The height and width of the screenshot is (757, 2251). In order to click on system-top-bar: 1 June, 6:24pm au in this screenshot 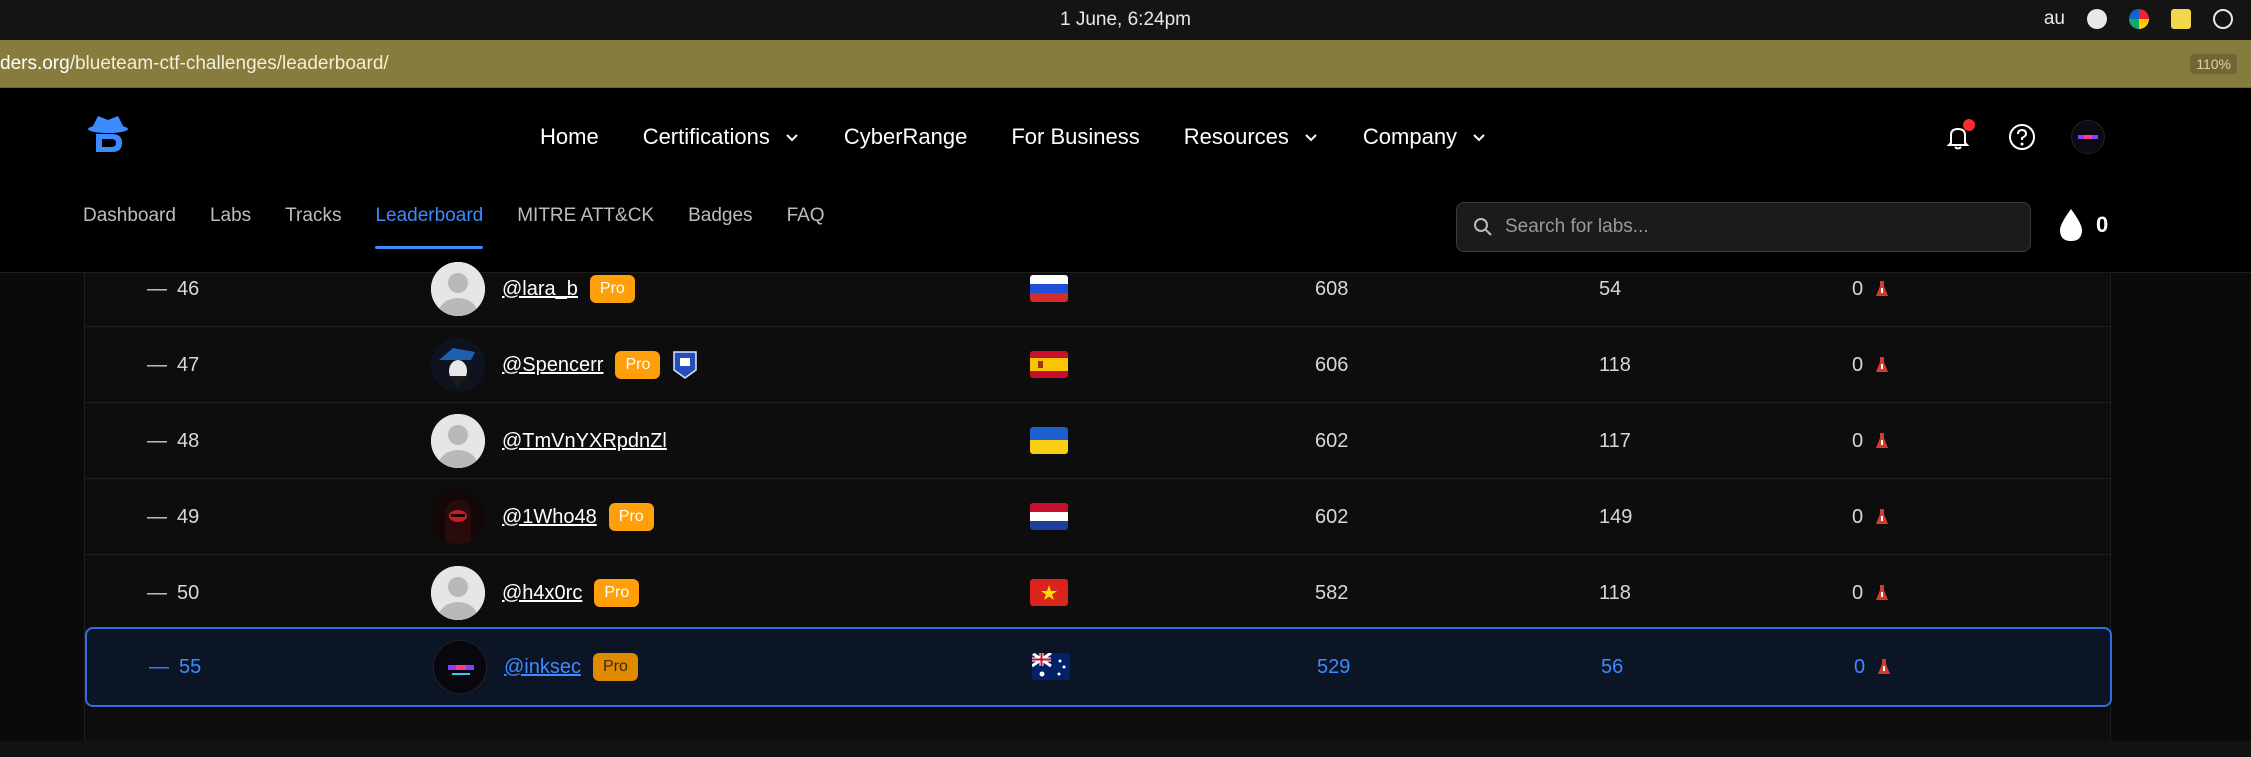, I will do `click(1125, 20)`.